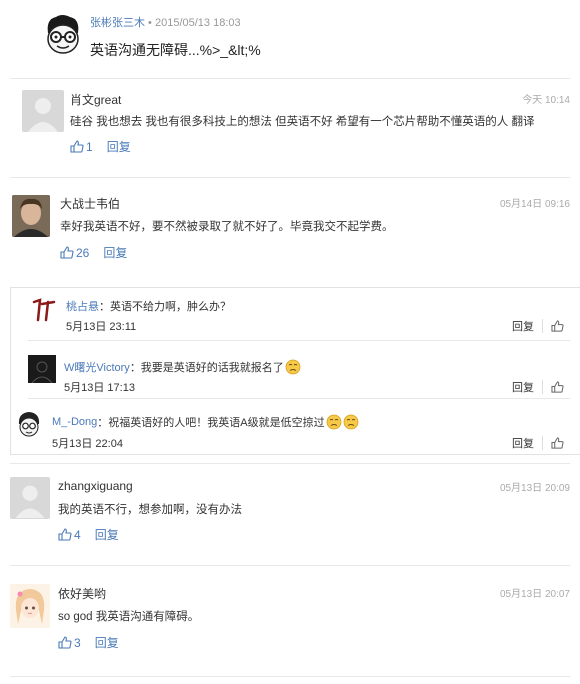 This screenshot has width=580, height=684. What do you see at coordinates (82, 307) in the screenshot?
I see `sub-comment-author: 桃占悬` at bounding box center [82, 307].